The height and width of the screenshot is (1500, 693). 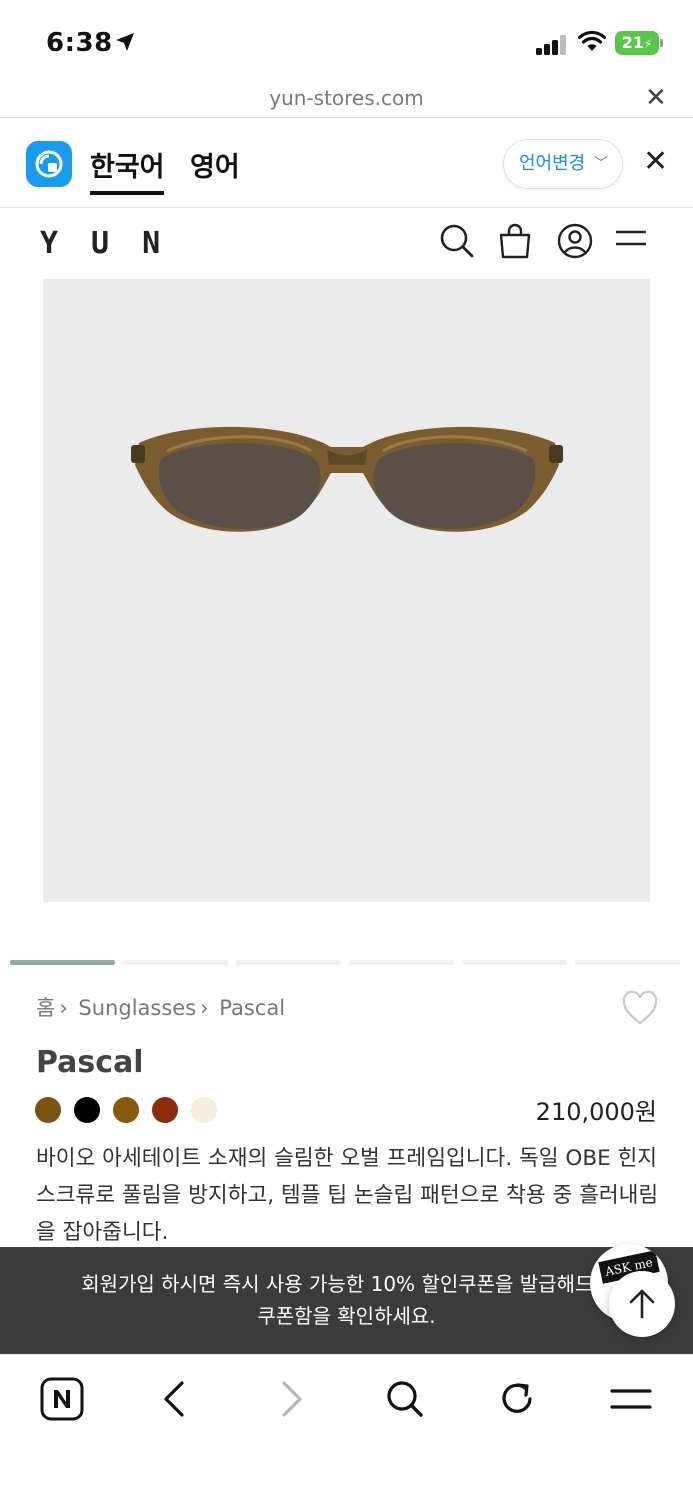 I want to click on site-logo: YUN, so click(x=116, y=243).